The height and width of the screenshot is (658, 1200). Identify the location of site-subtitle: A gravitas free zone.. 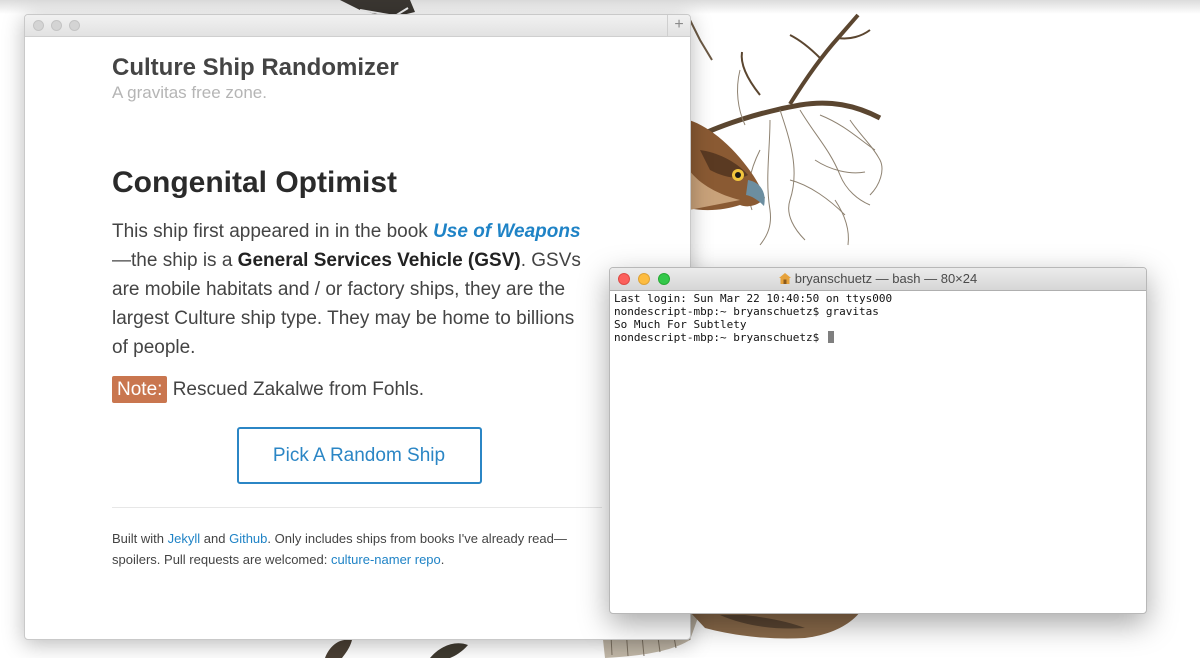
(189, 92).